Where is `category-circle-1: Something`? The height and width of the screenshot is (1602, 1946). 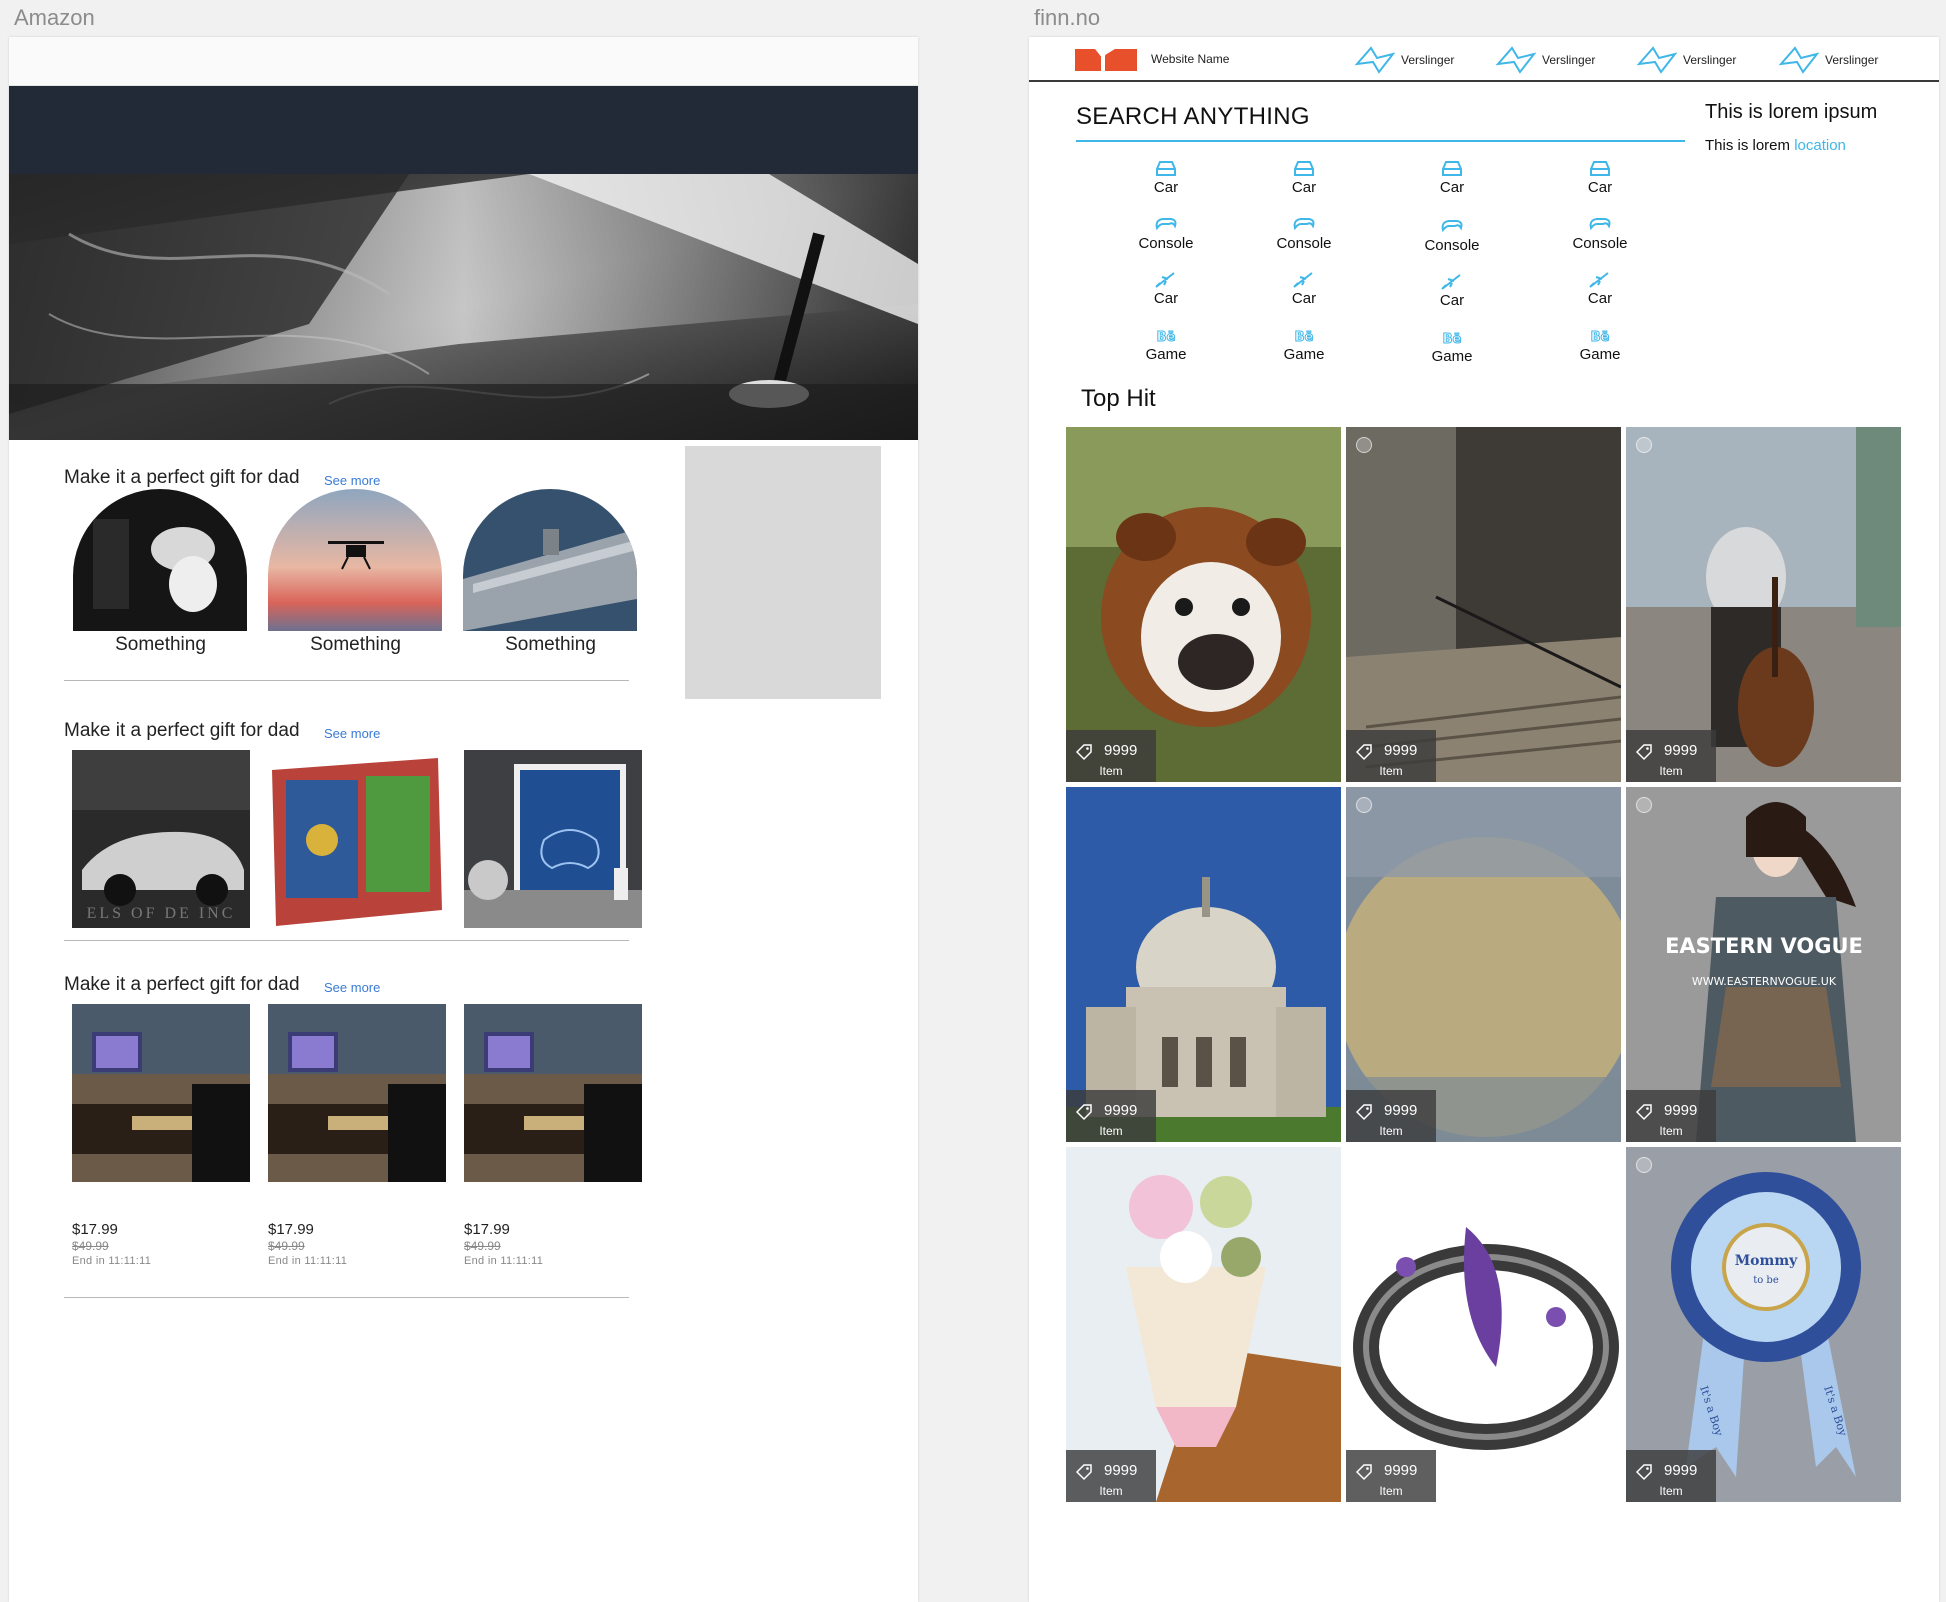
category-circle-1: Something is located at coordinates (160, 572).